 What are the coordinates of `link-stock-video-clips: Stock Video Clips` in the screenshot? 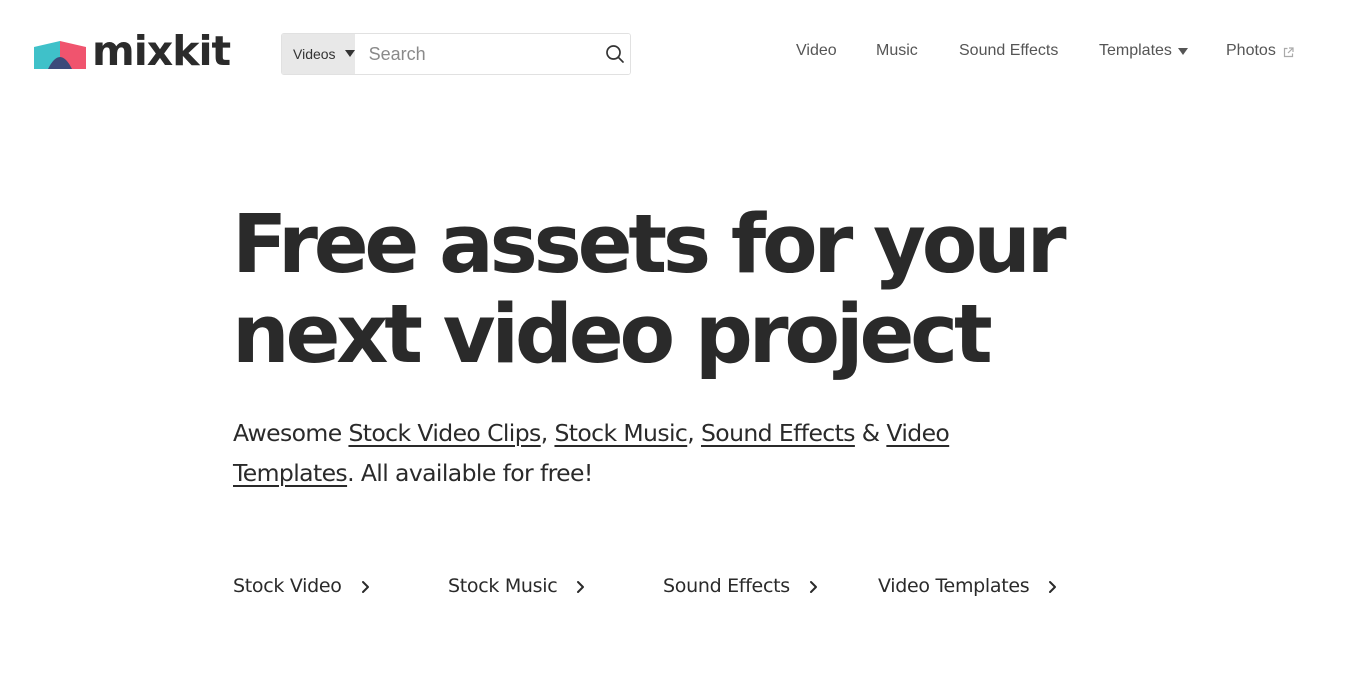 It's located at (444, 433).